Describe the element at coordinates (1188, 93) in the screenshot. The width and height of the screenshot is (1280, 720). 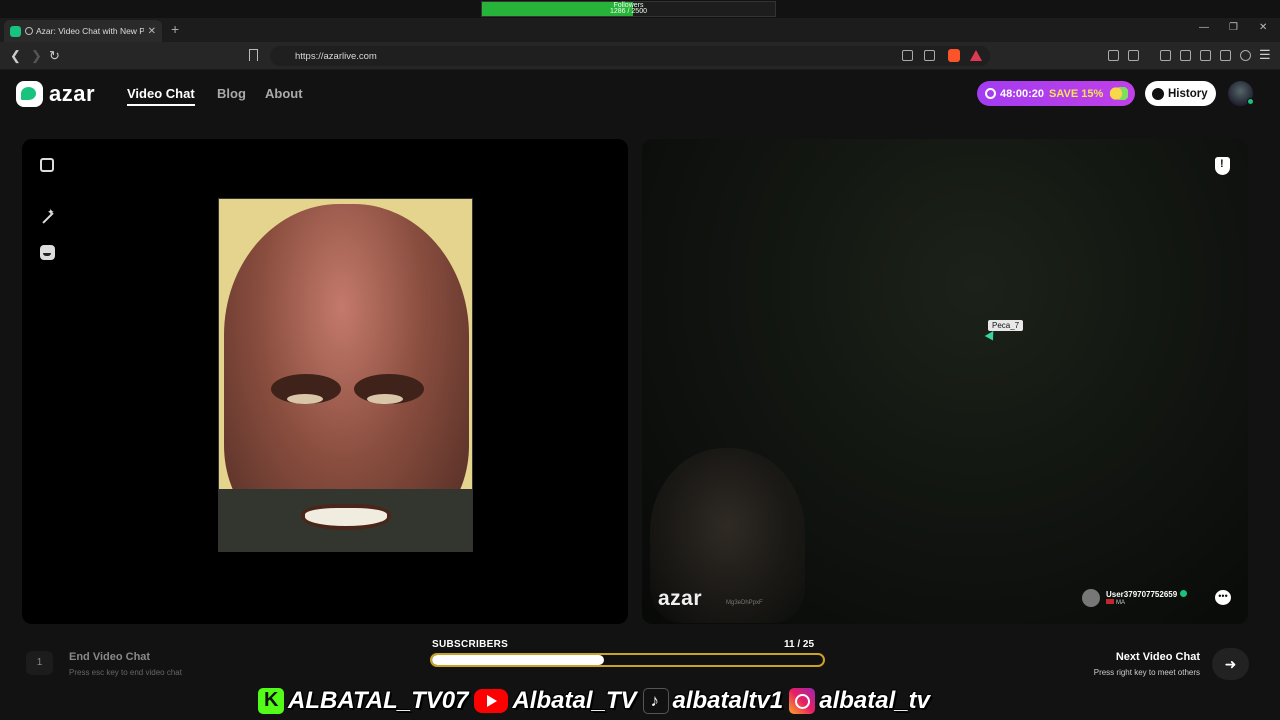
I see `history-label: History` at that location.